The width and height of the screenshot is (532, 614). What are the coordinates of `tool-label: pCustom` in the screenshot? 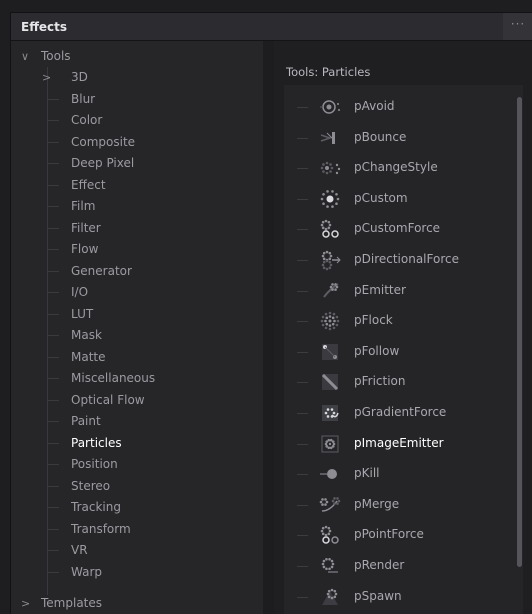 It's located at (381, 197).